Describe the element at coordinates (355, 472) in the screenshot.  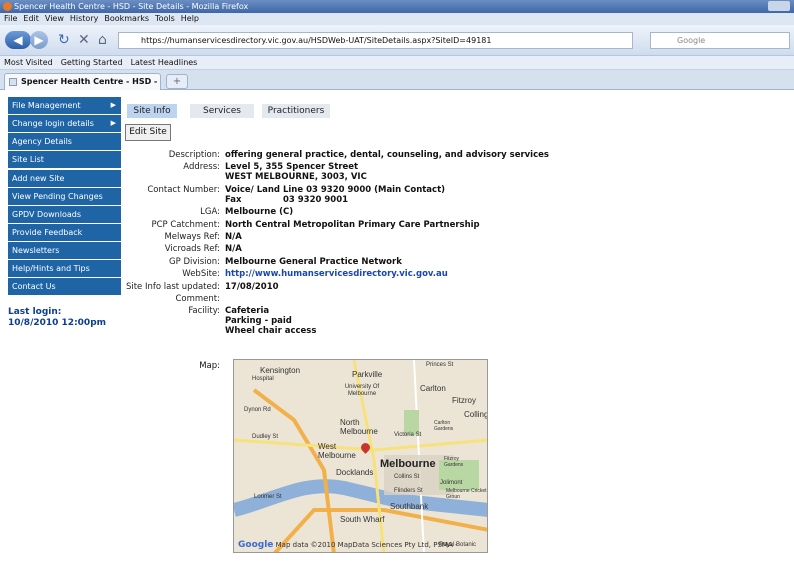
I see `map-place: Docklands` at that location.